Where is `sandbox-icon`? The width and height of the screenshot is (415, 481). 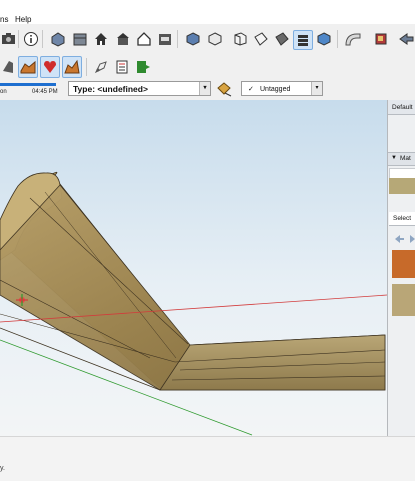 sandbox-icon is located at coordinates (28, 67).